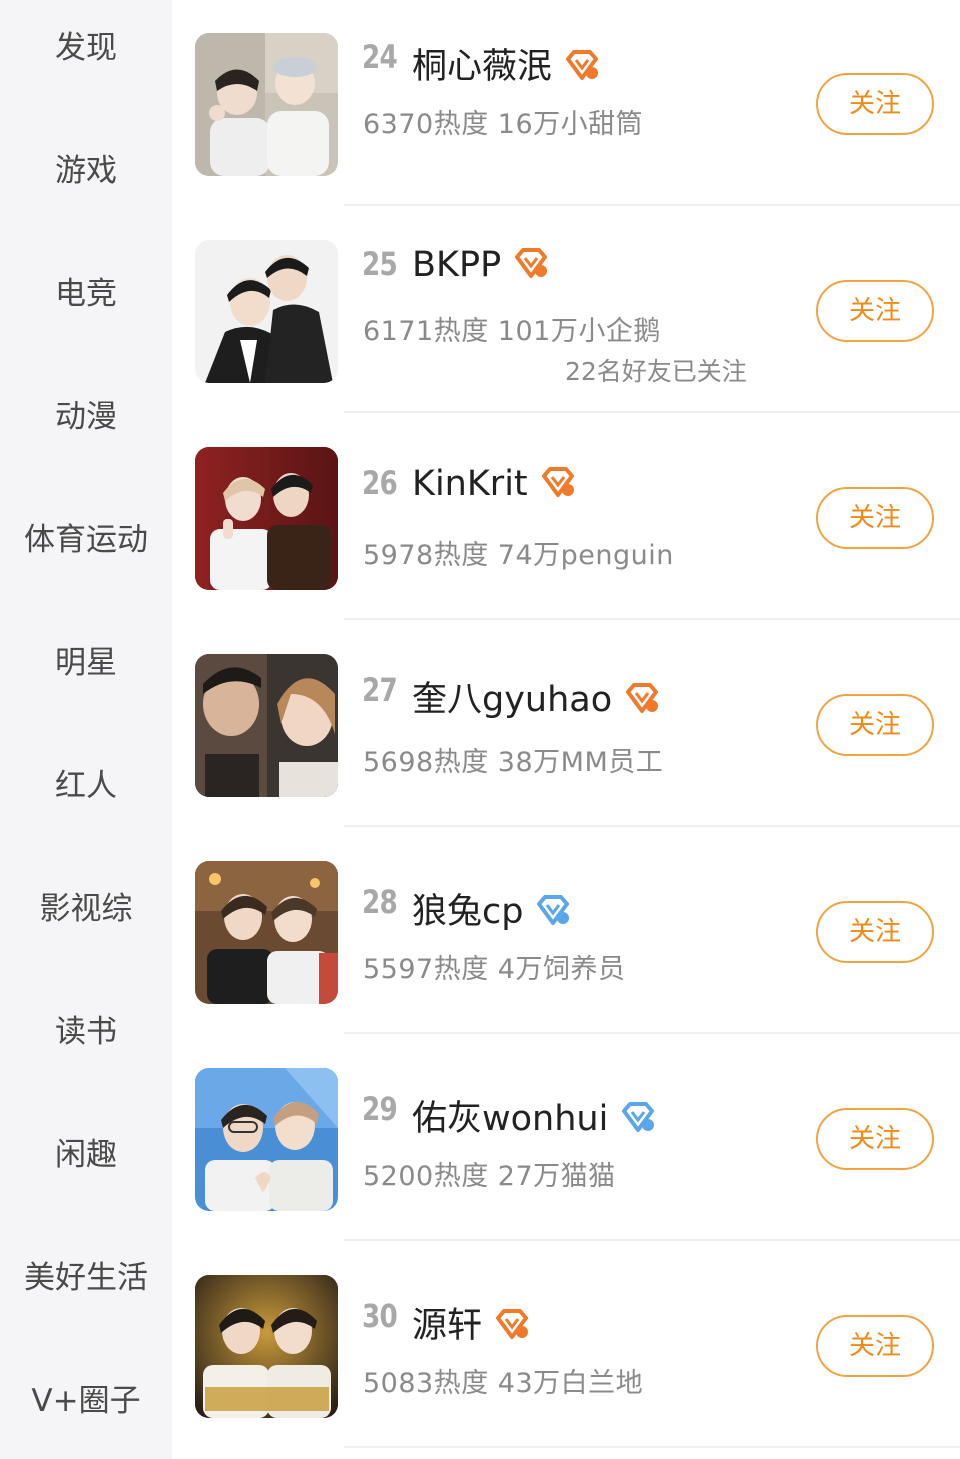 This screenshot has height=1459, width=960. Describe the element at coordinates (510, 1119) in the screenshot. I see `topic-name-text: 佑灰wonhui` at that location.